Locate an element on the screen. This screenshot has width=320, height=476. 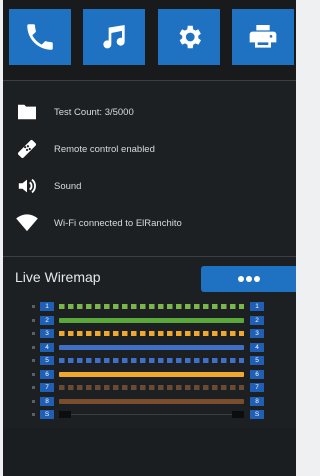
remote-control-icon is located at coordinates (27, 149).